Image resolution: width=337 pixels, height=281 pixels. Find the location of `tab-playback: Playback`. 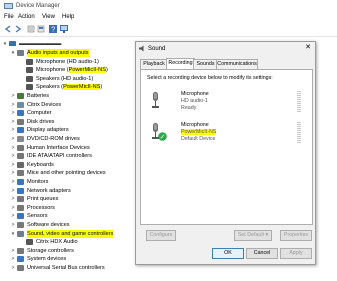

tab-playback: Playback is located at coordinates (154, 64).